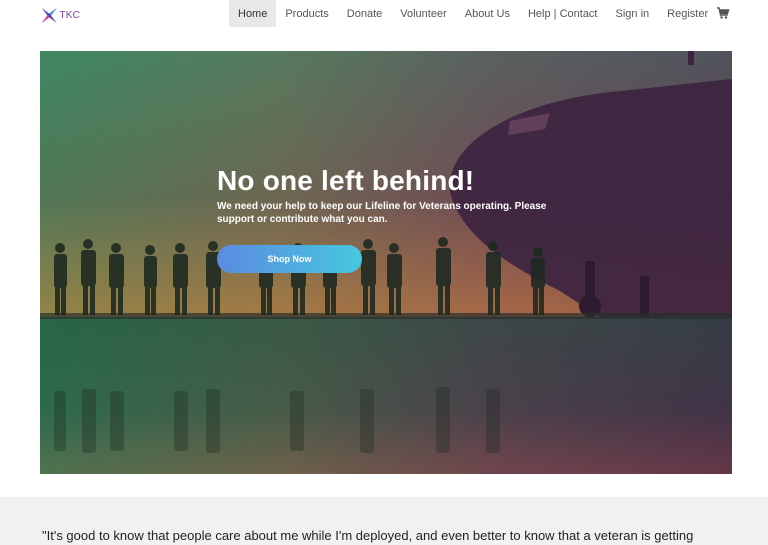 This screenshot has height=545, width=768. I want to click on tkc-star-logo-icon, so click(49, 15).